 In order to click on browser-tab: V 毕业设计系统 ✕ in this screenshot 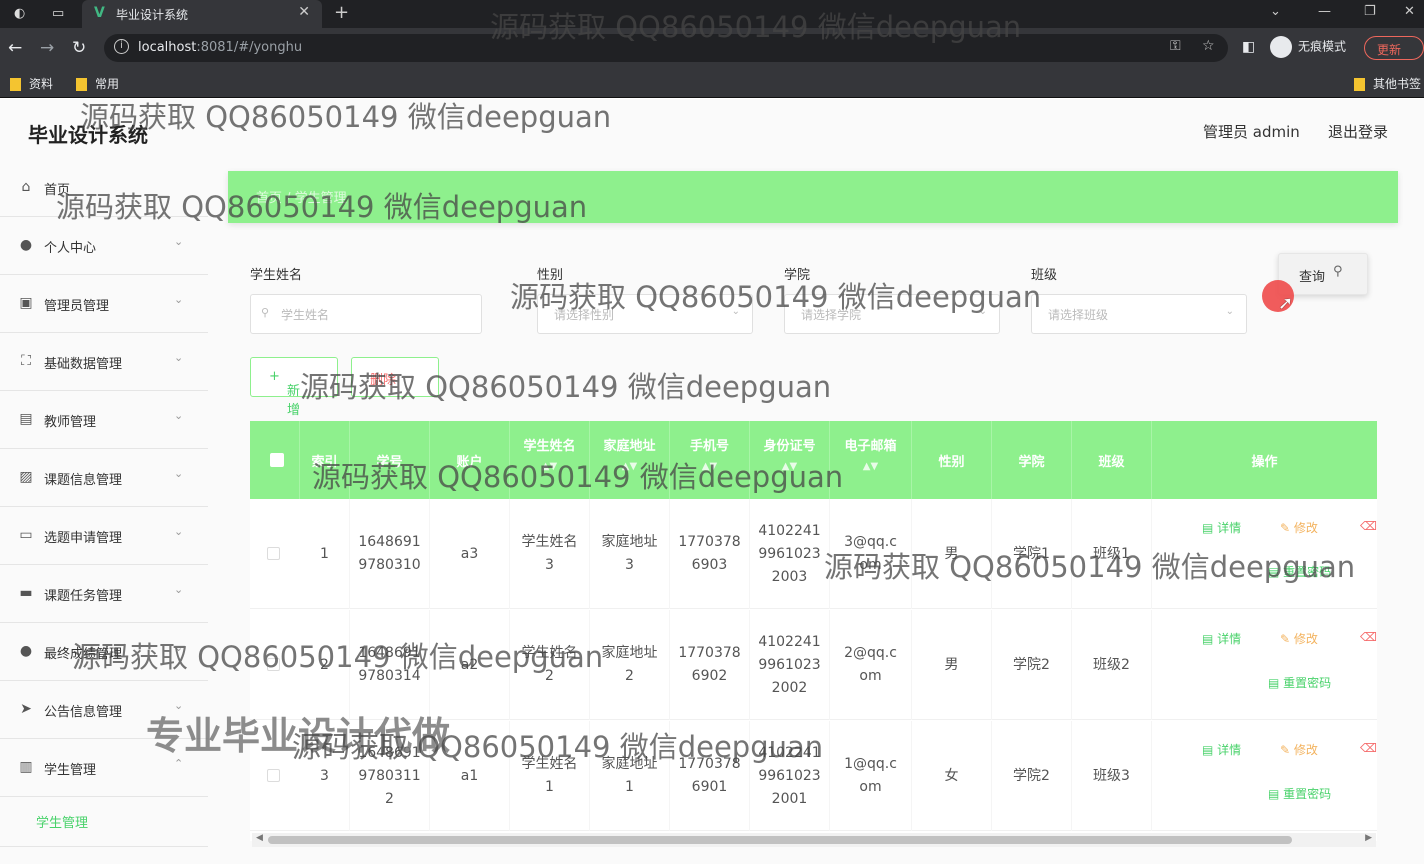, I will do `click(202, 14)`.